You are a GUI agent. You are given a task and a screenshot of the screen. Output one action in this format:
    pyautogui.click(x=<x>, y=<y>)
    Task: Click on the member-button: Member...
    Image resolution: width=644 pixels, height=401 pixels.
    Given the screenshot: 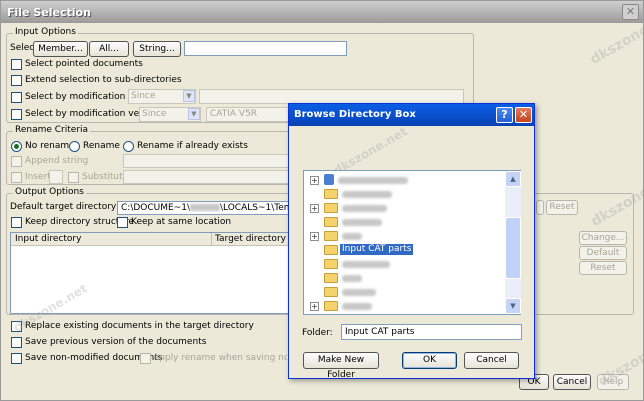 What is the action you would take?
    pyautogui.click(x=60, y=49)
    